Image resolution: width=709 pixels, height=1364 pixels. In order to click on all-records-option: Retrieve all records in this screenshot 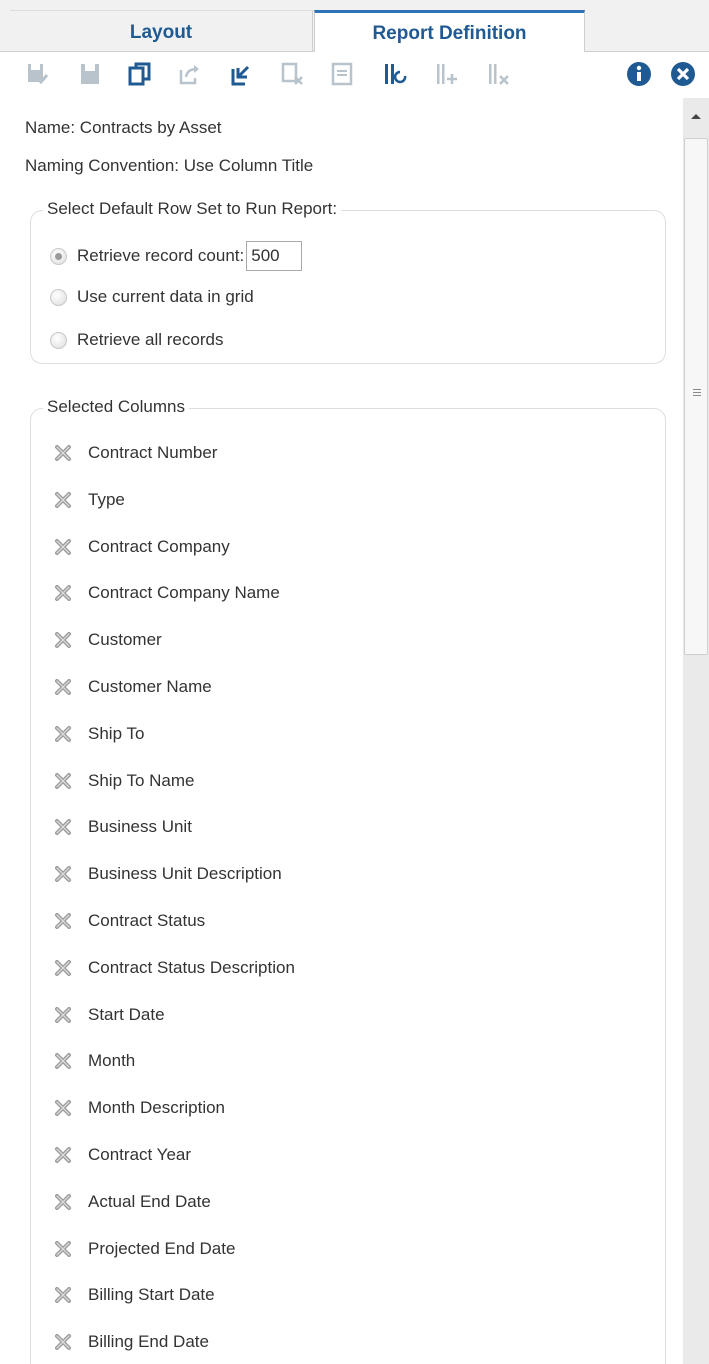, I will do `click(136, 340)`.